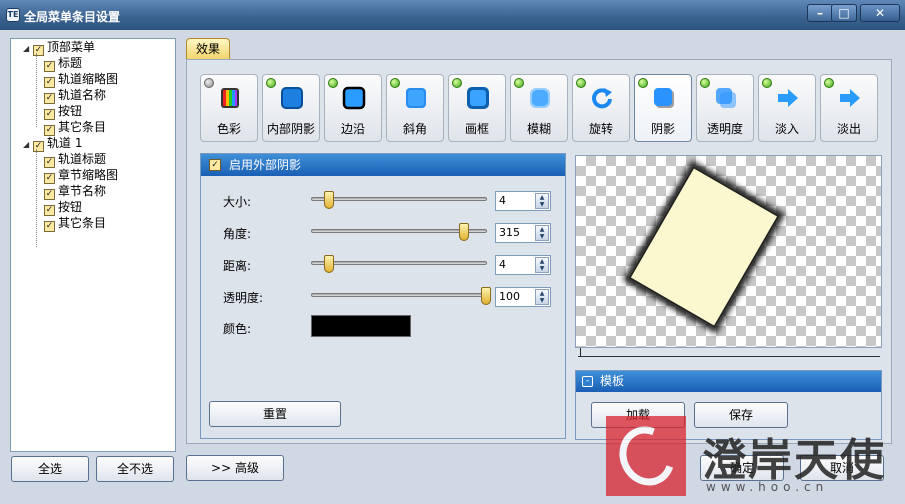 The image size is (905, 504). I want to click on collapse-icon: -, so click(587, 381).